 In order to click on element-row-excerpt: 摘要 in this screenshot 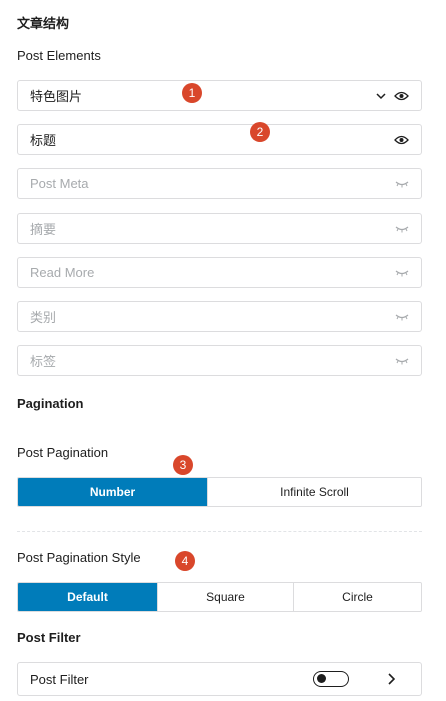, I will do `click(219, 228)`.